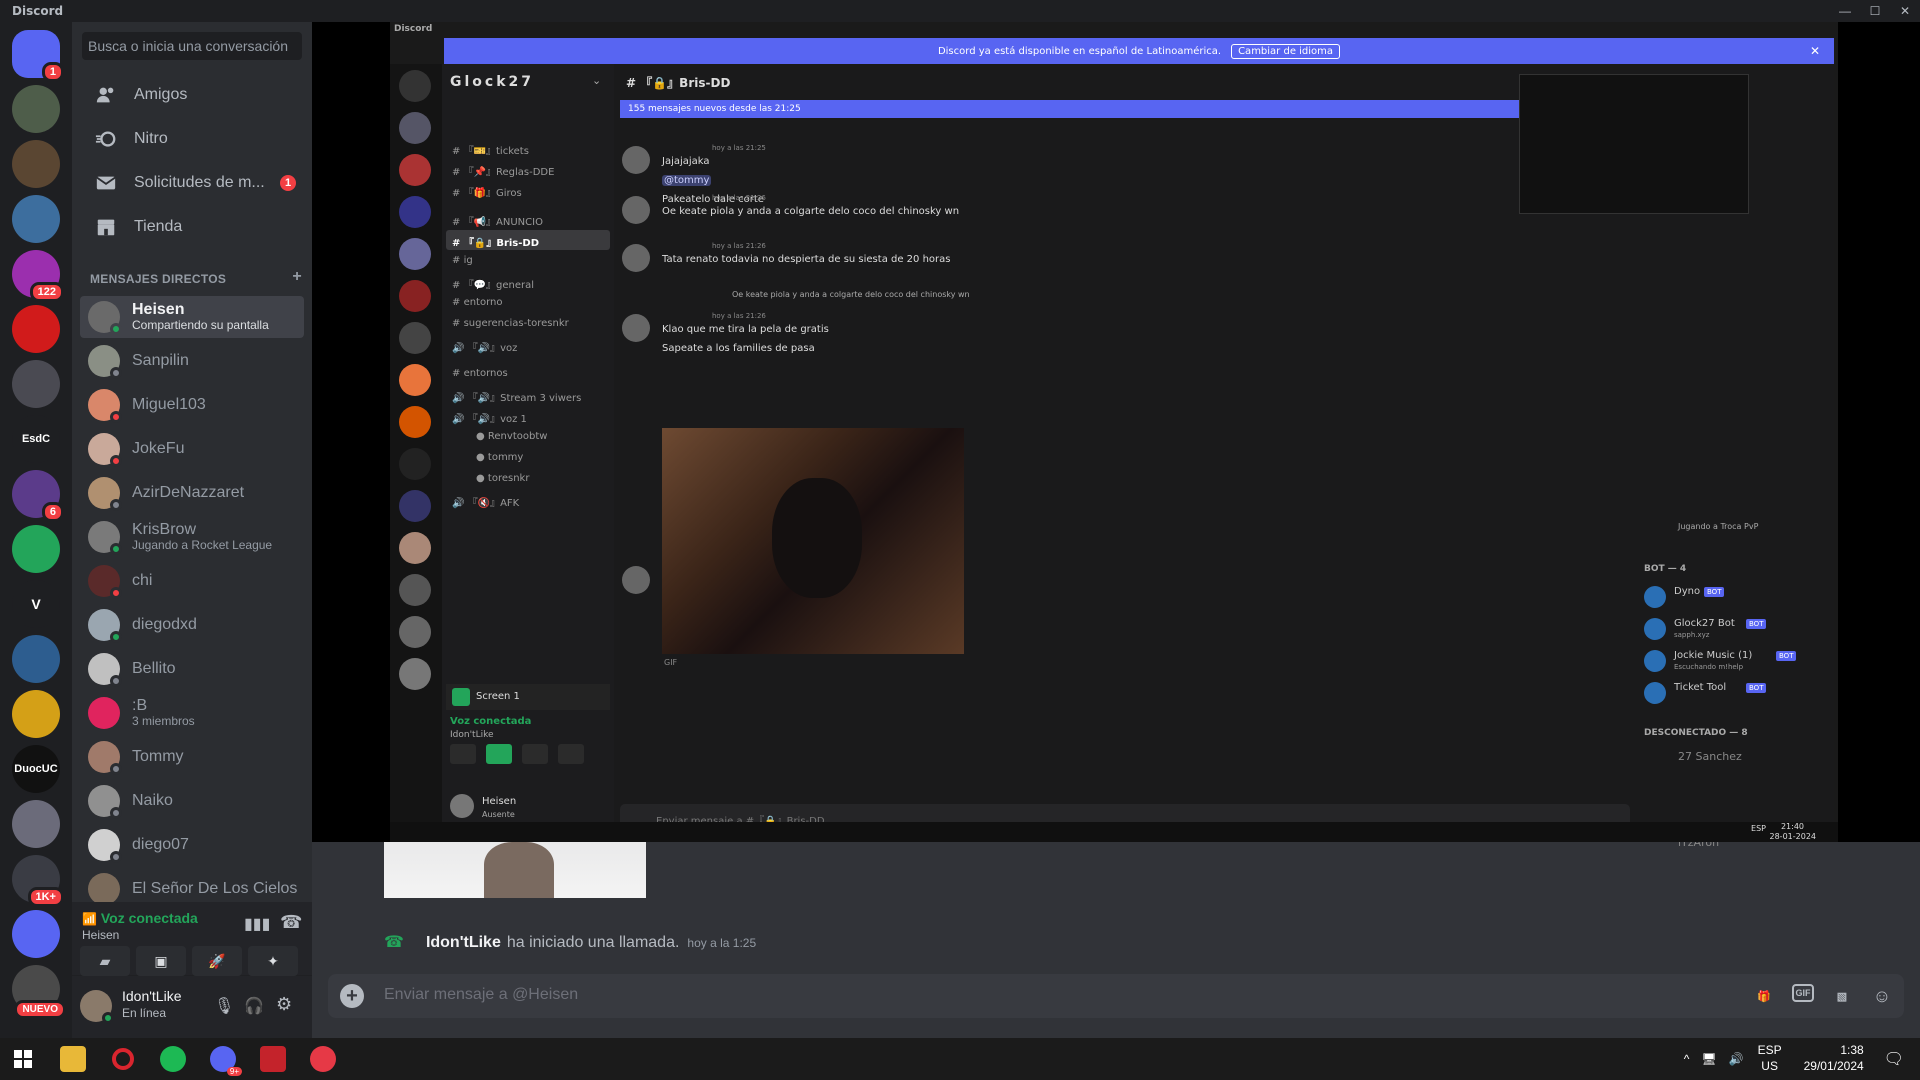 The image size is (1920, 1080). I want to click on activity-button: 🚀, so click(217, 961).